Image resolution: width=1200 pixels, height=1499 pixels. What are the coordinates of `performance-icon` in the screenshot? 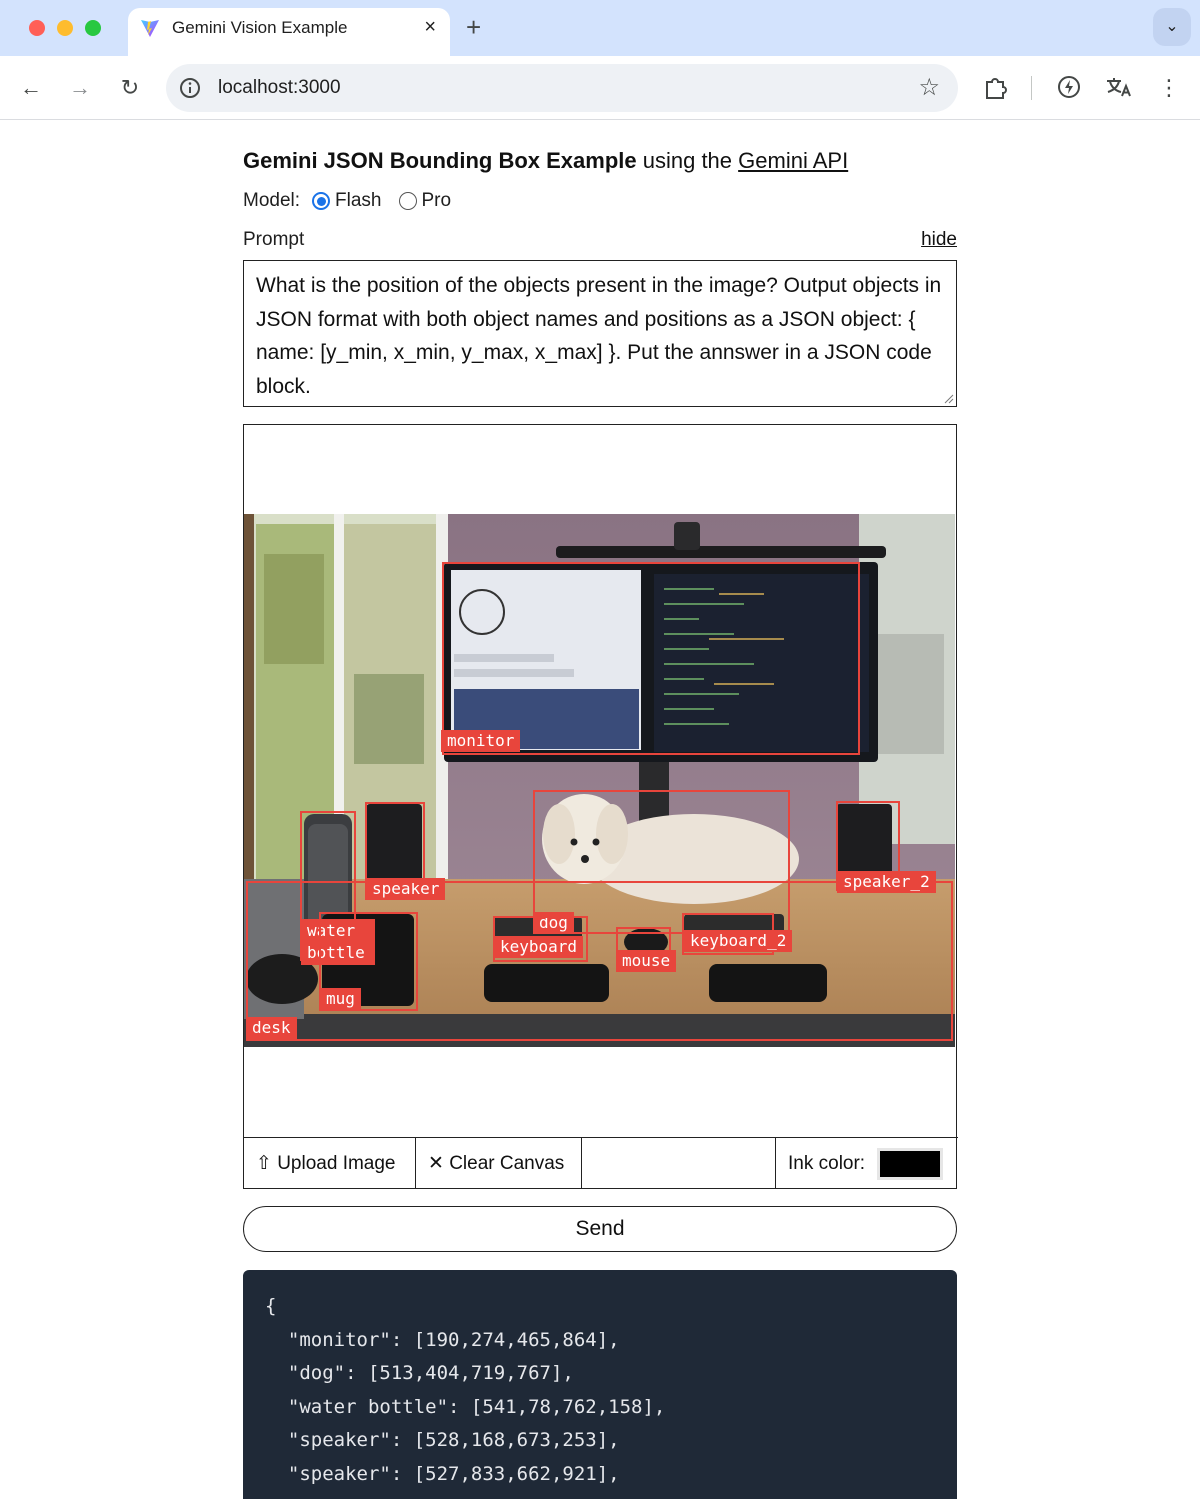 It's located at (1069, 87).